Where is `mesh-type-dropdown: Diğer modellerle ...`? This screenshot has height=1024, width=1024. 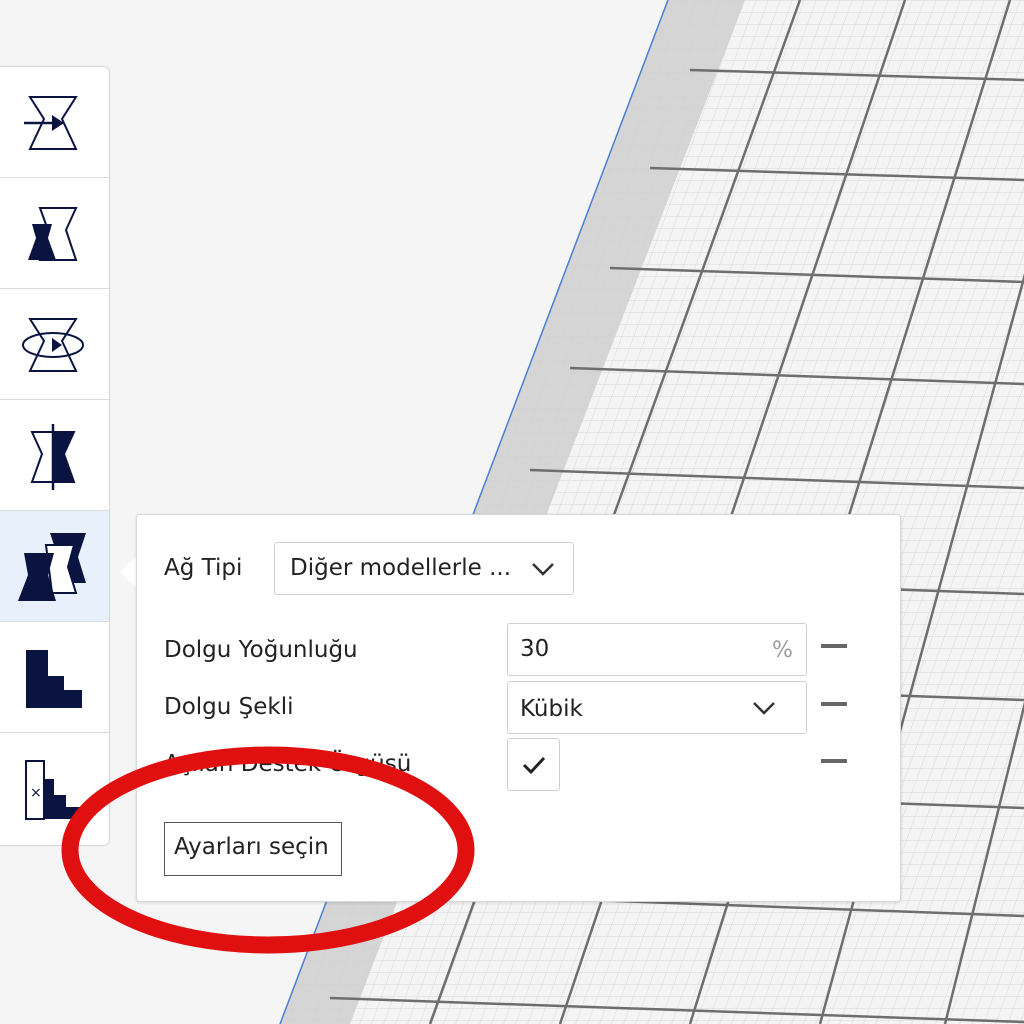
mesh-type-dropdown: Diğer modellerle ... is located at coordinates (424, 568).